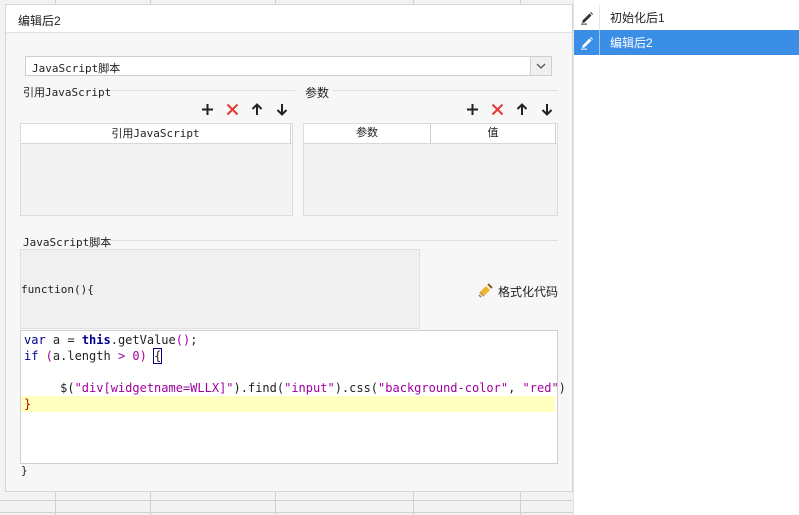  Describe the element at coordinates (686, 17) in the screenshot. I see `event-item-init: 初始化后1` at that location.